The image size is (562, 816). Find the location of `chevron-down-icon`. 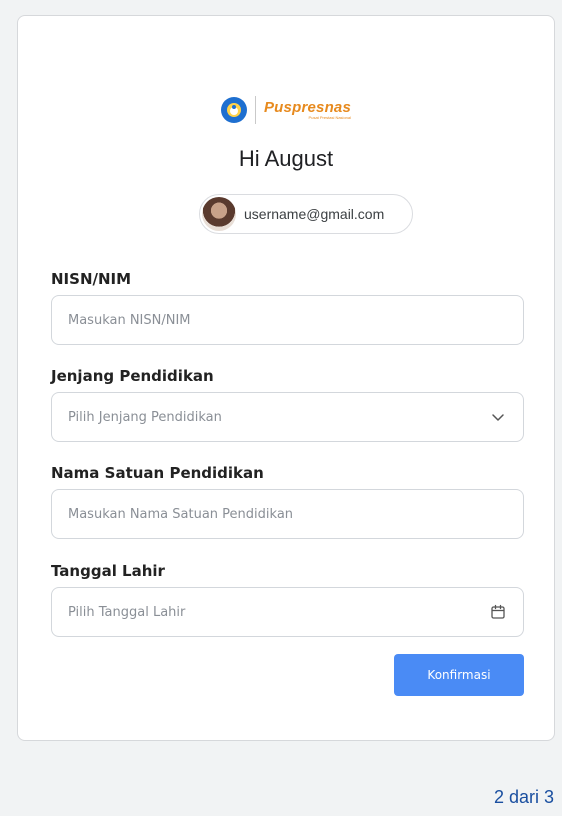

chevron-down-icon is located at coordinates (498, 417).